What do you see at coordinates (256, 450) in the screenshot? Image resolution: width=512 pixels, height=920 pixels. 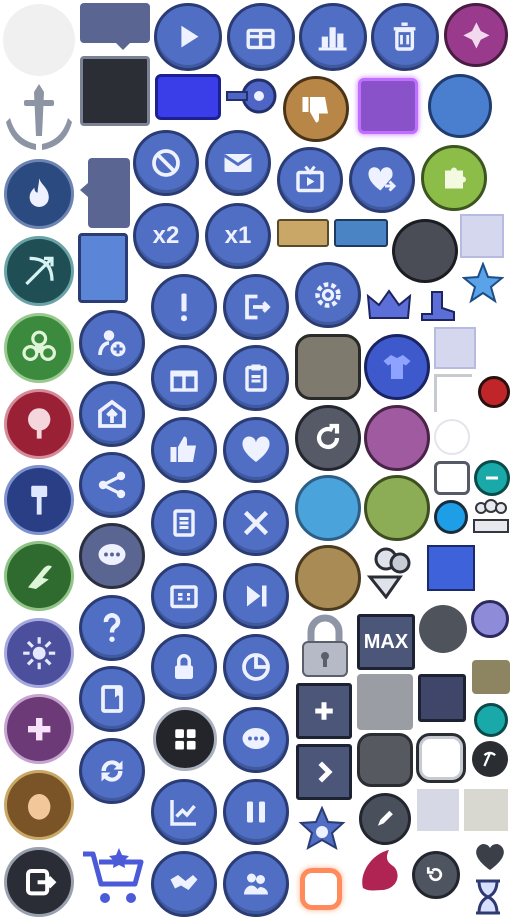 I see `heart-button` at bounding box center [256, 450].